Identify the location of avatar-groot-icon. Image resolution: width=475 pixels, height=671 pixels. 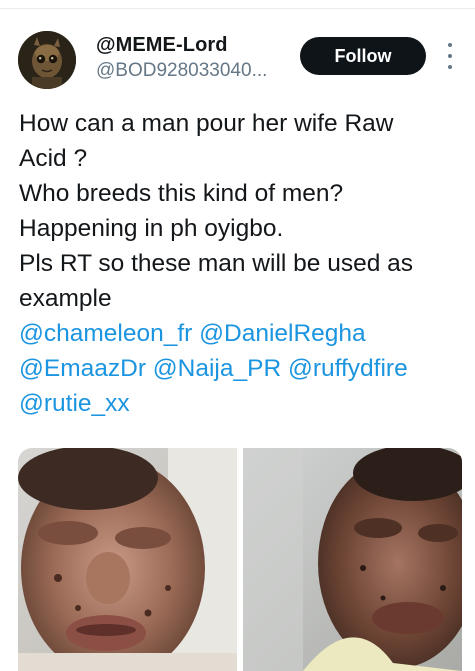
(47, 60).